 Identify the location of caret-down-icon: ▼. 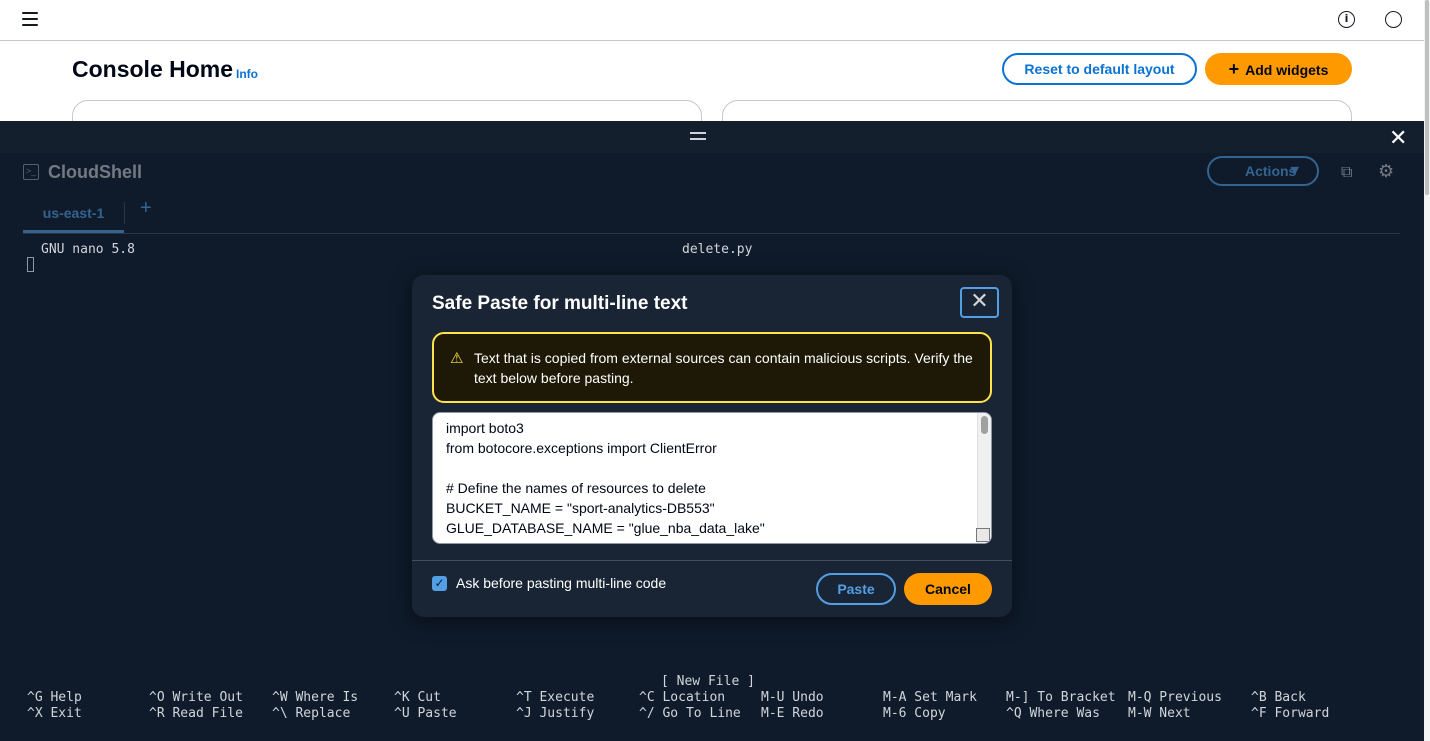
(1294, 170).